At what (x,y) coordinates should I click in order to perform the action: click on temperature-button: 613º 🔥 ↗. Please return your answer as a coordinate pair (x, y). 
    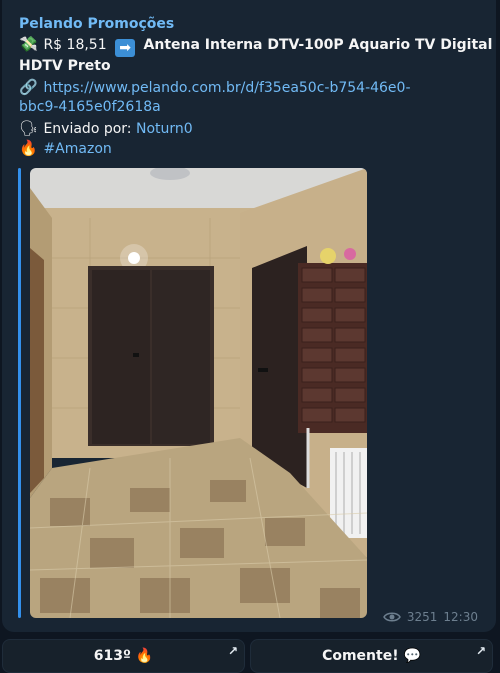
    Looking at the image, I should click on (123, 656).